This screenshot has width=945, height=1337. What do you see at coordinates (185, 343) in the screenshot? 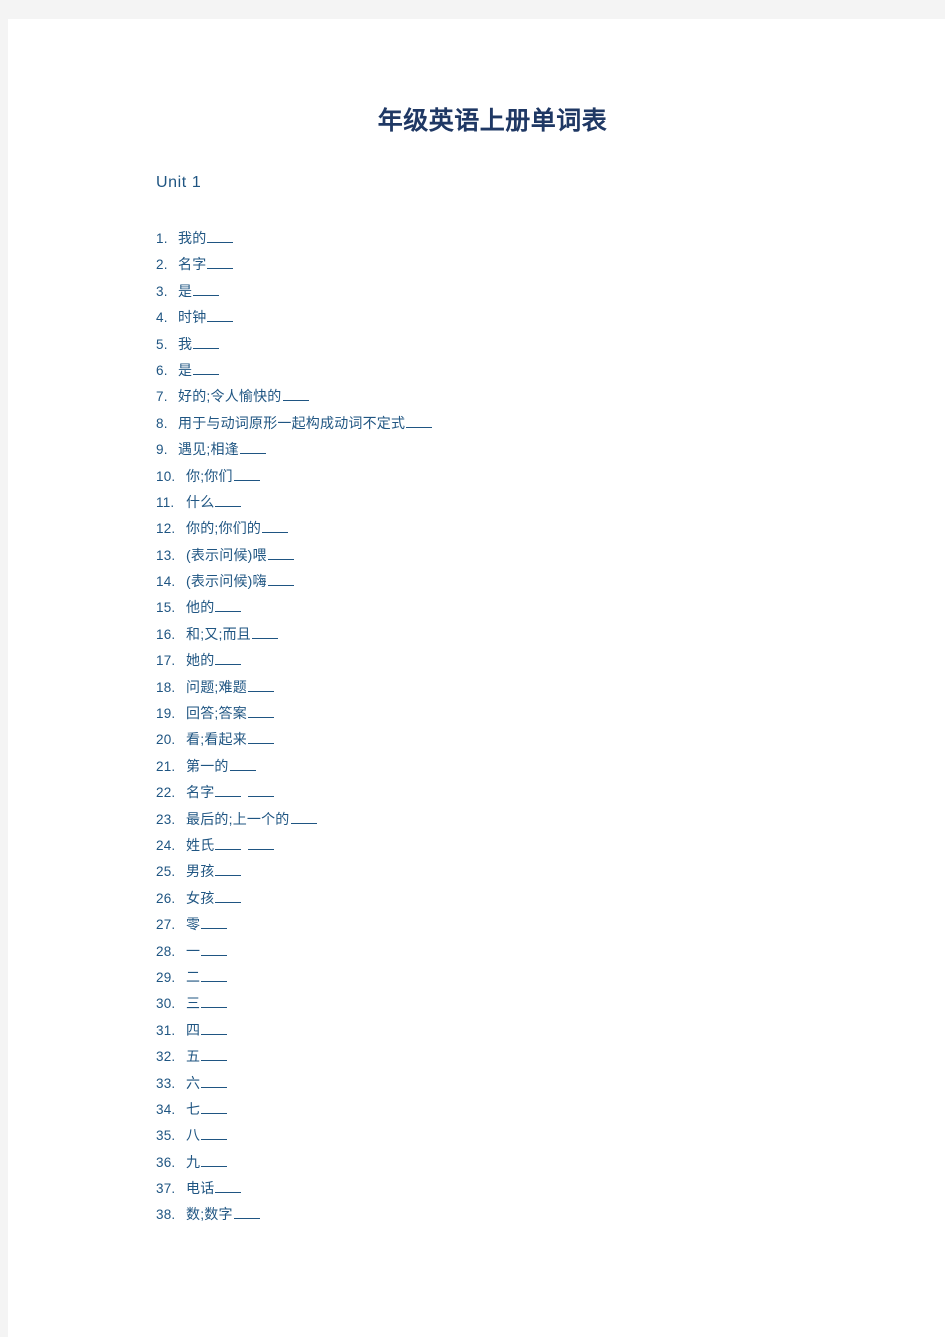
I see `vocabulary-item-term: 我` at bounding box center [185, 343].